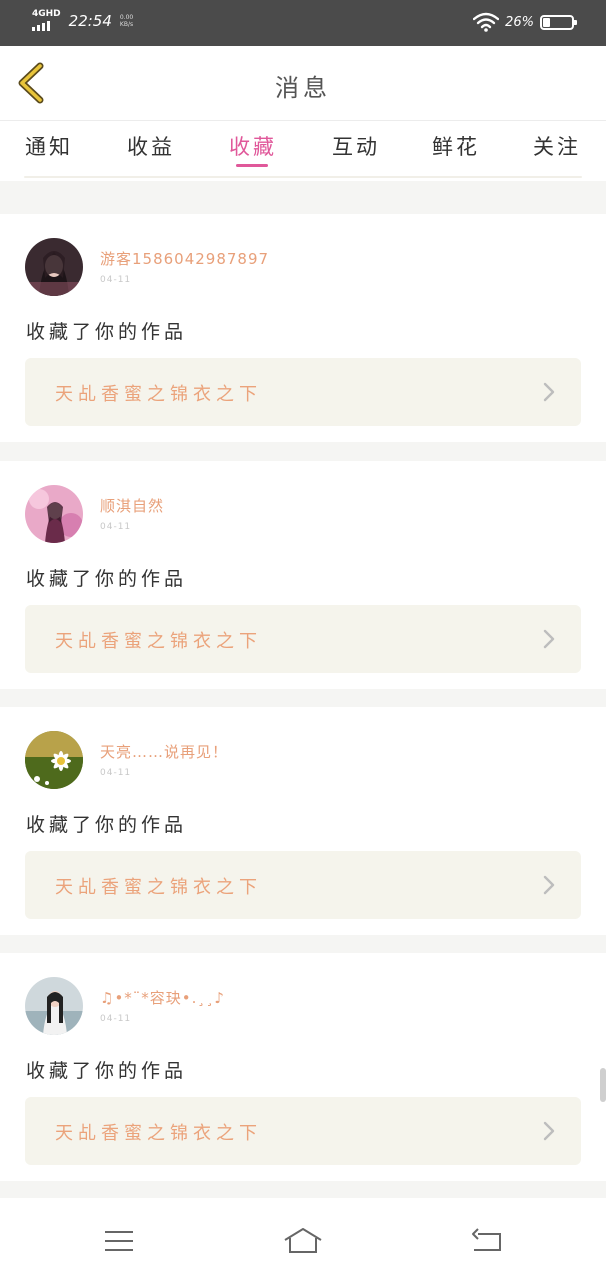  I want to click on return-icon, so click(486, 1239).